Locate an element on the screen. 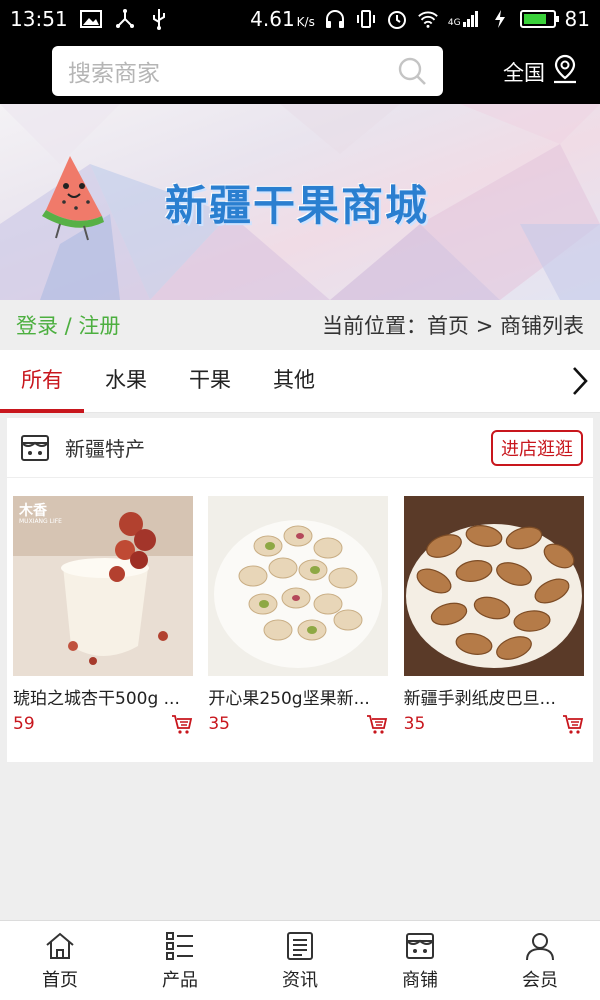 This screenshot has height=1000, width=600. nav-label: 会员 is located at coordinates (540, 980).